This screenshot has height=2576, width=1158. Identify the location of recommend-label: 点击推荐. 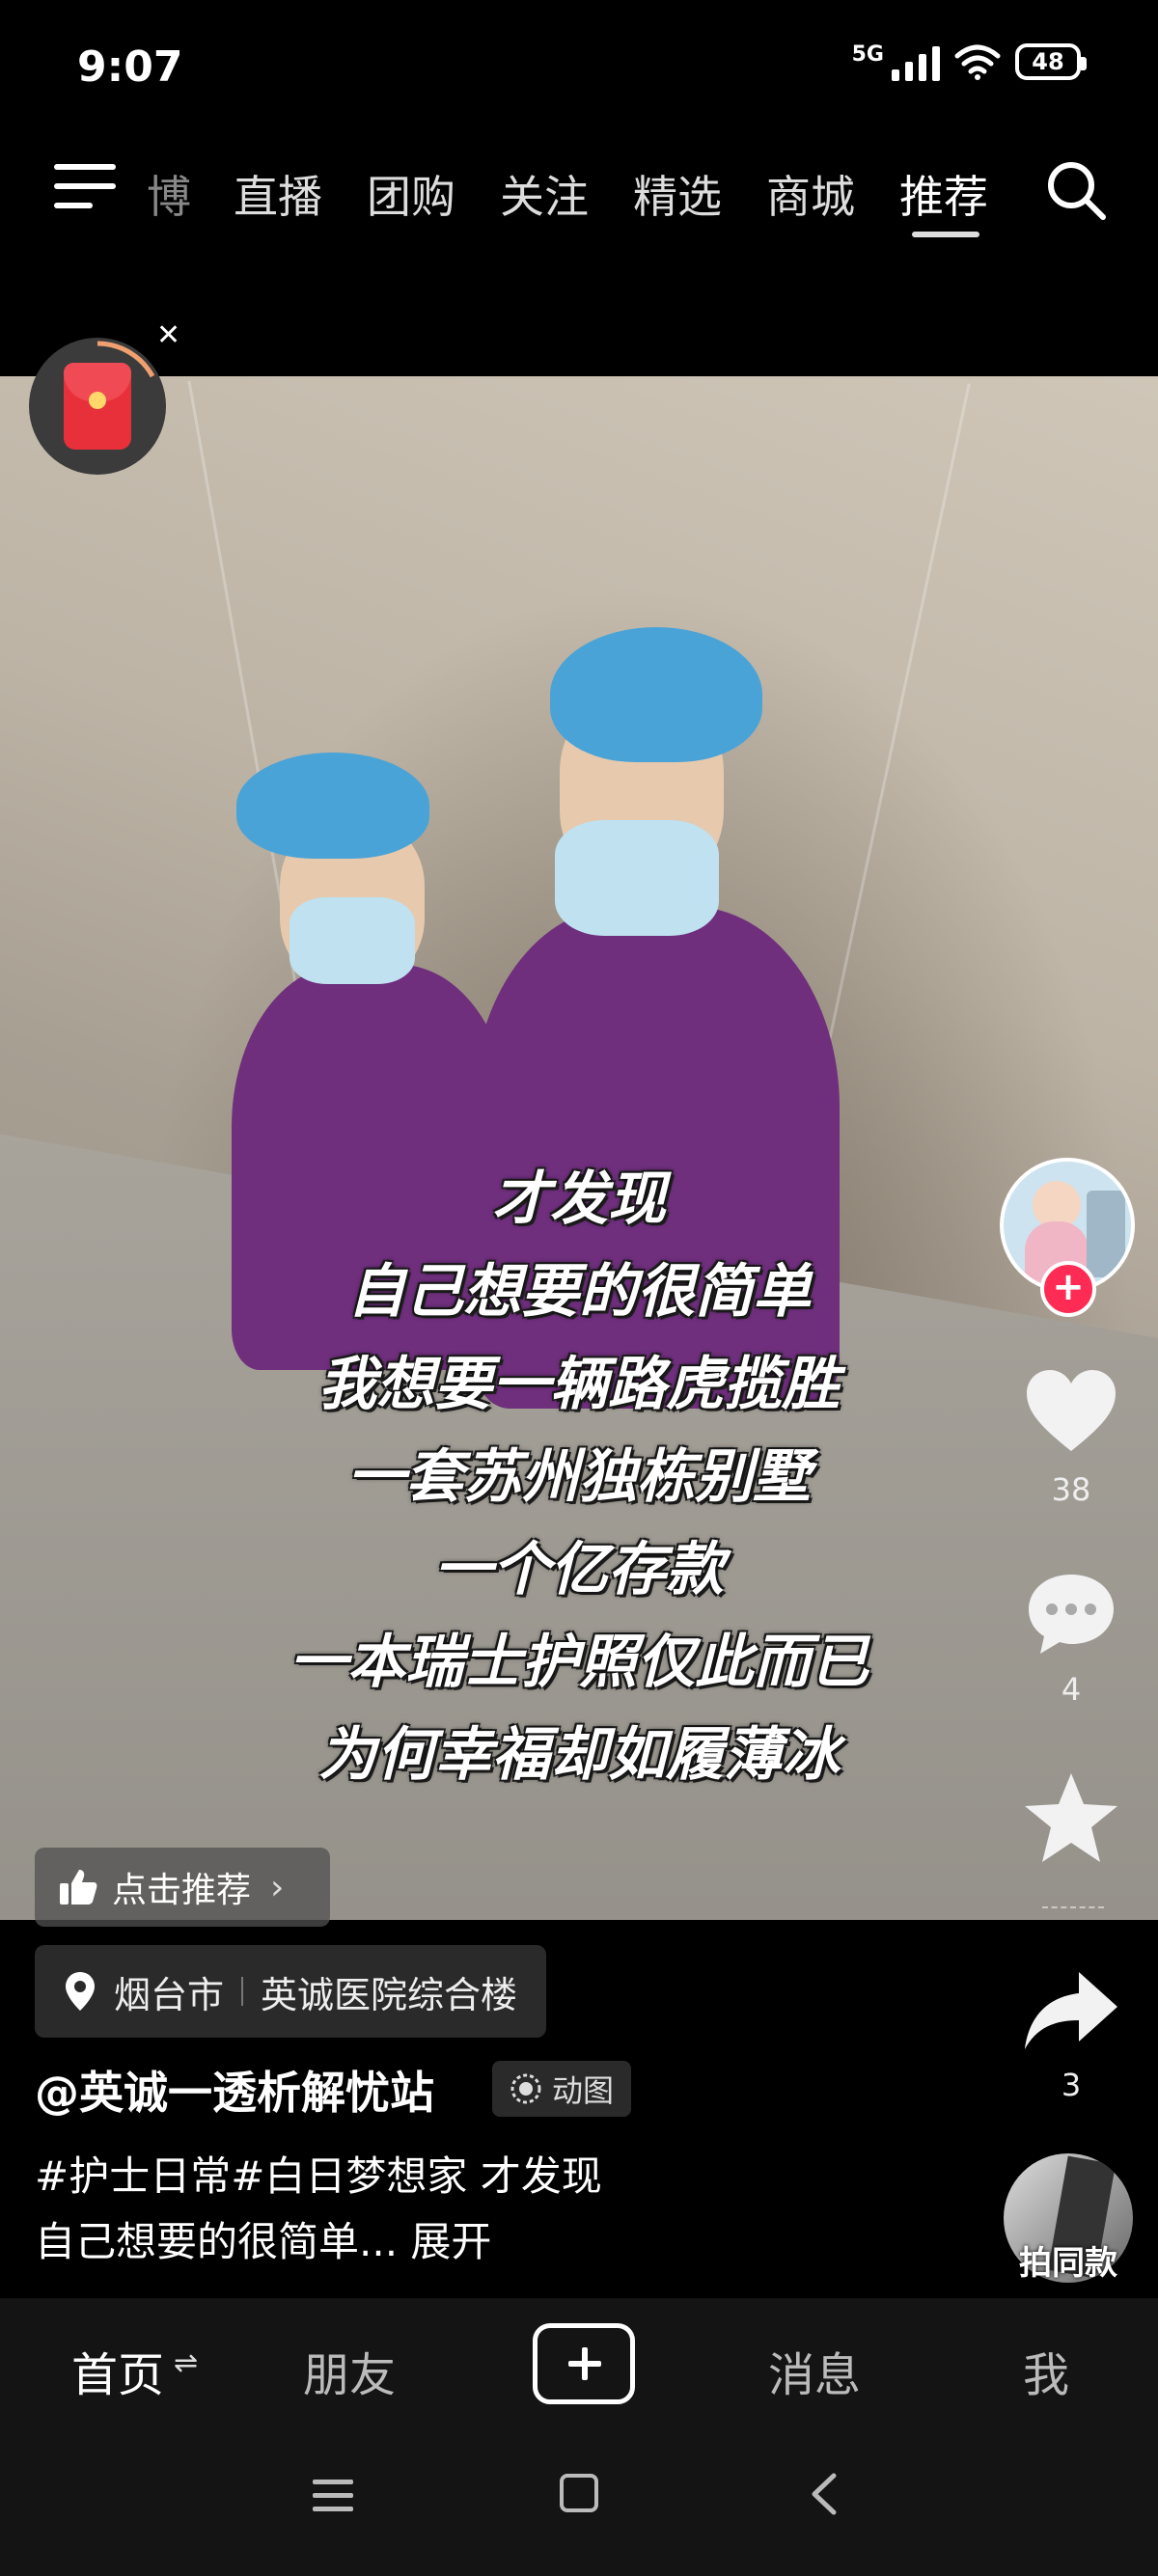
(182, 1890).